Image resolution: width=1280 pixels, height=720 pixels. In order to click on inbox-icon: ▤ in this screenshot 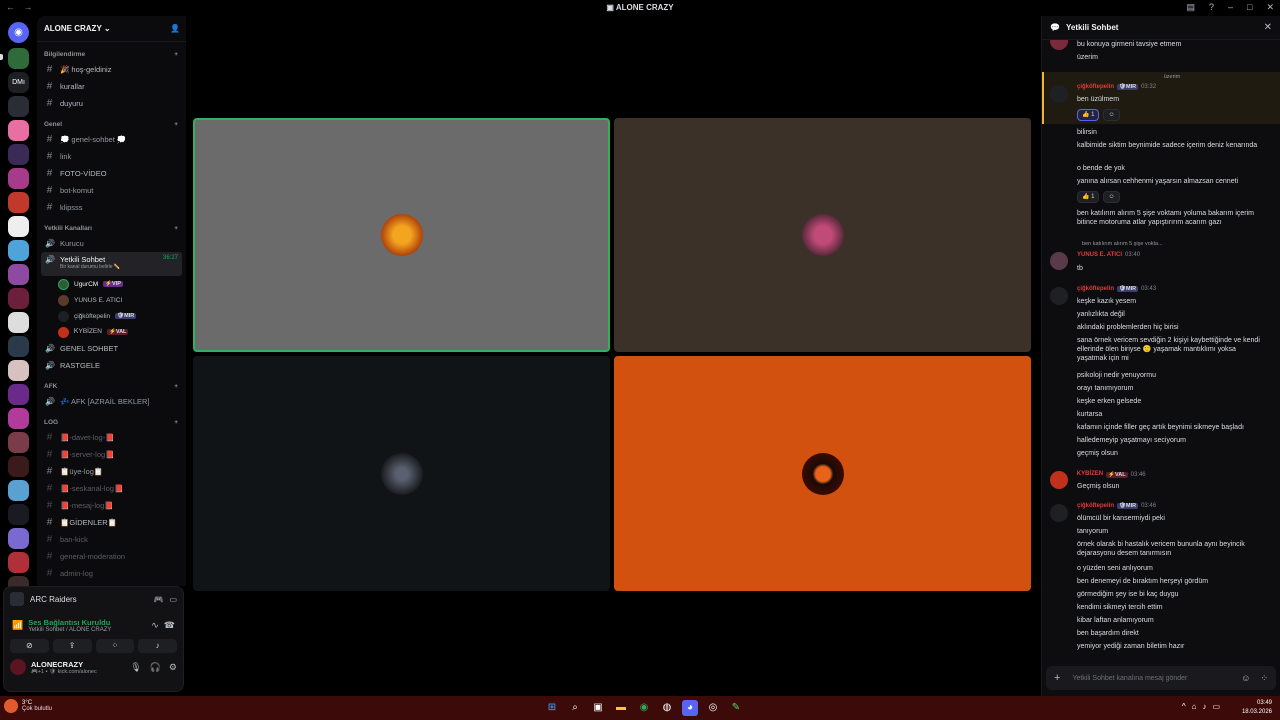, I will do `click(1190, 7)`.